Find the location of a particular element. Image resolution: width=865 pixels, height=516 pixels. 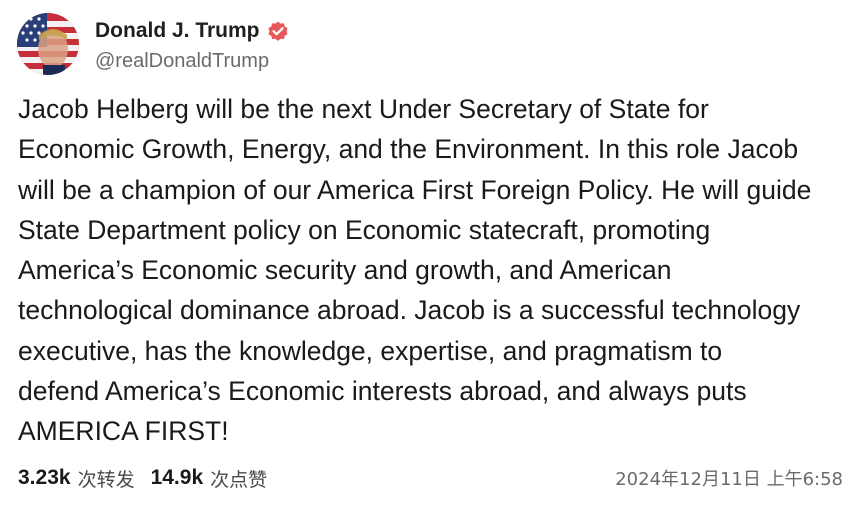

display-name: Donald J. Trump is located at coordinates (177, 31).